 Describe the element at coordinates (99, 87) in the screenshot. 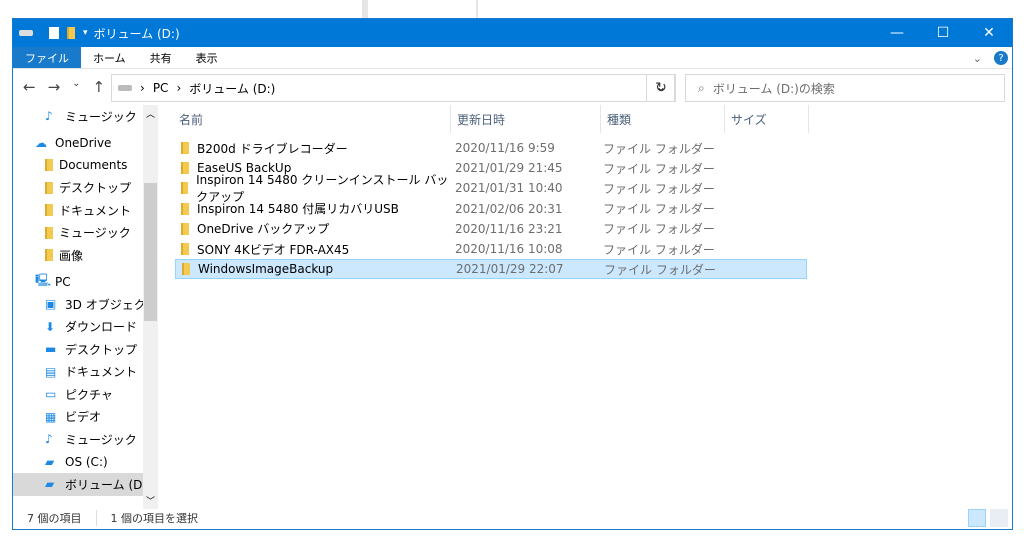

I see `up-button: ↑` at that location.